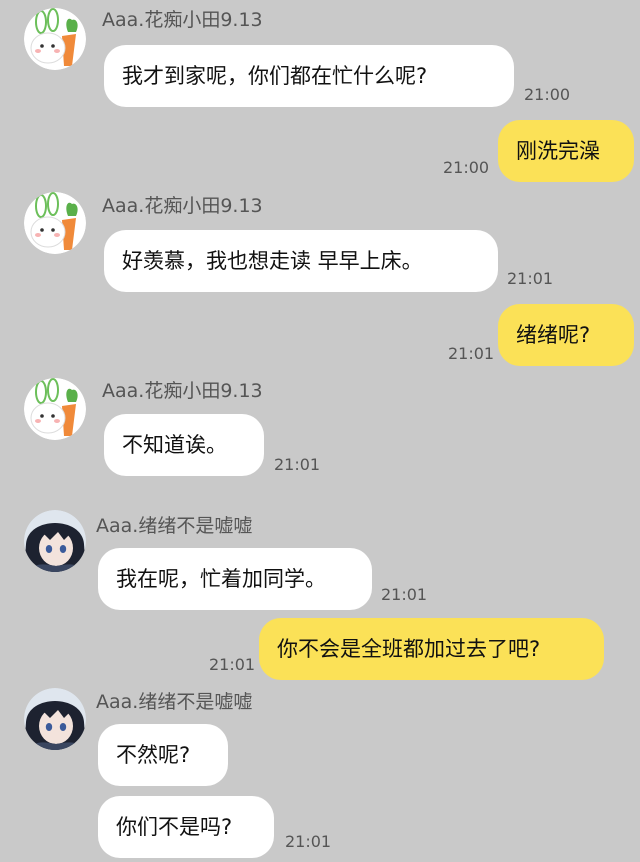 This screenshot has height=862, width=640. Describe the element at coordinates (431, 649) in the screenshot. I see `message-bubble-outgoing: 你不会是全班都加过去了吧?` at that location.